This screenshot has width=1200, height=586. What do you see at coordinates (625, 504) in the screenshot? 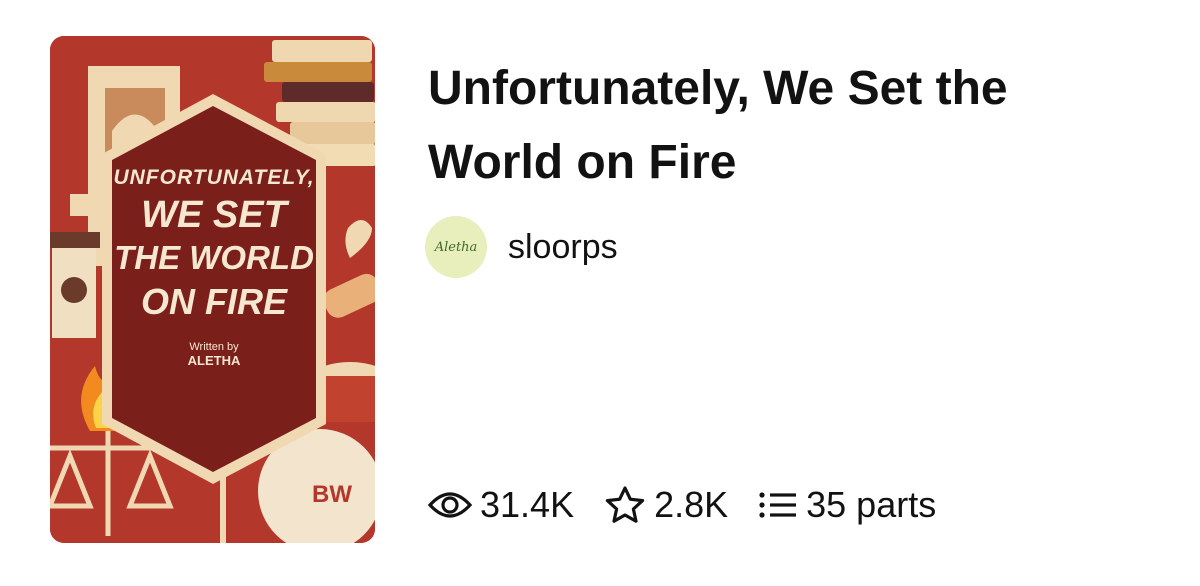
I see `star-icon` at bounding box center [625, 504].